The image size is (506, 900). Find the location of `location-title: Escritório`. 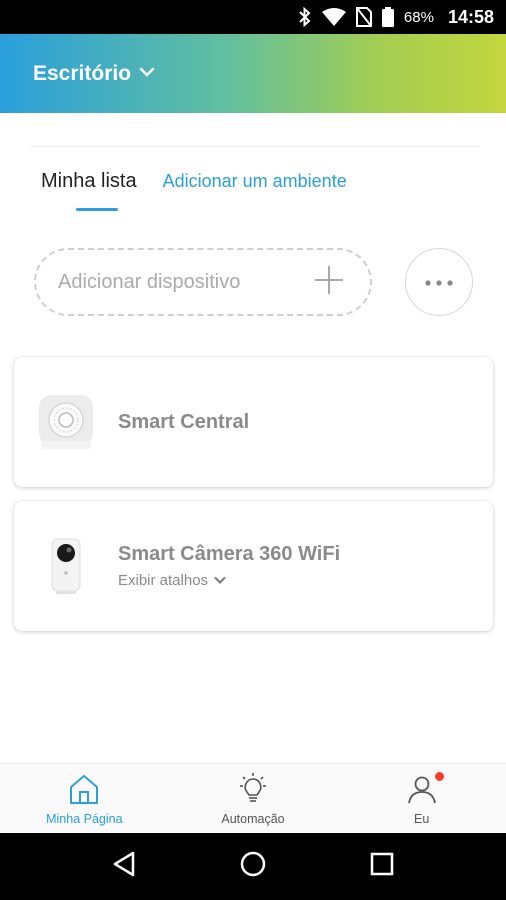

location-title: Escritório is located at coordinates (82, 73).